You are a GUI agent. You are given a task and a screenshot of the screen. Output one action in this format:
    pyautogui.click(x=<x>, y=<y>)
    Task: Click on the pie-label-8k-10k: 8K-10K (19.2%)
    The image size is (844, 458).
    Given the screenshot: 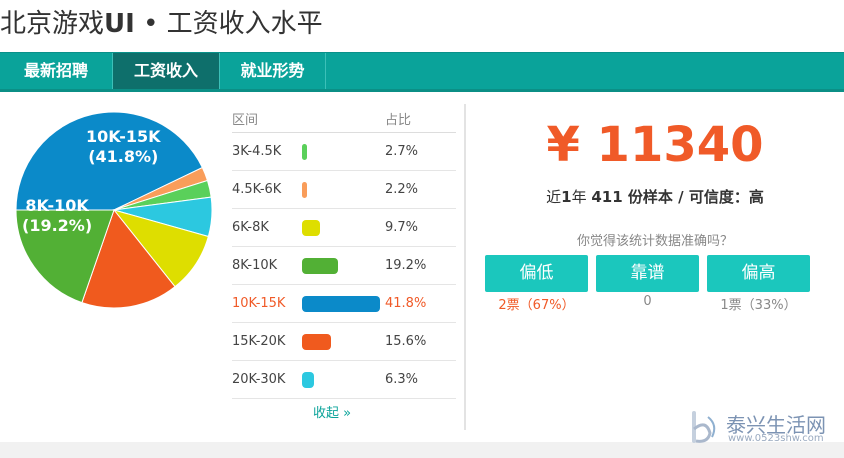 What is the action you would take?
    pyautogui.click(x=57, y=216)
    